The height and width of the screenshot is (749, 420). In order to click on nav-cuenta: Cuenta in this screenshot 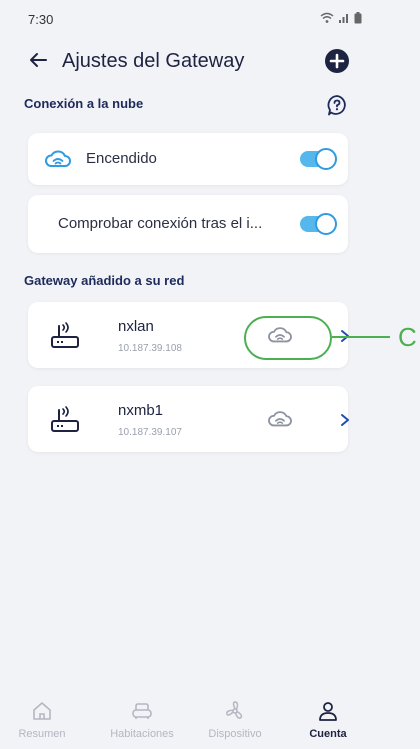, I will do `click(328, 716)`.